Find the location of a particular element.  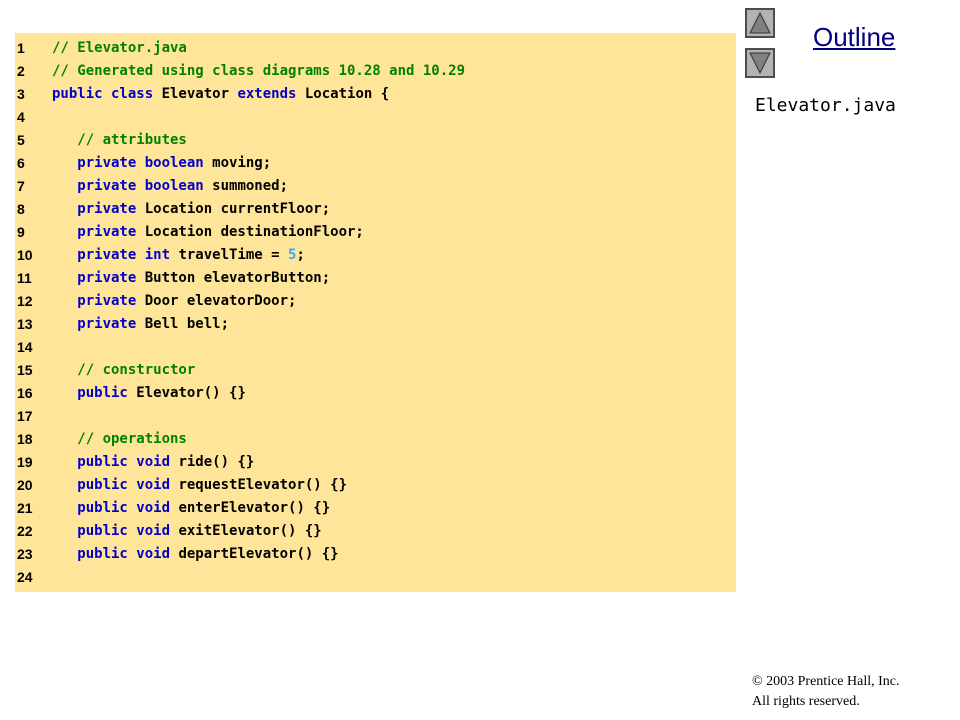

line-number: 21 is located at coordinates (25, 508).